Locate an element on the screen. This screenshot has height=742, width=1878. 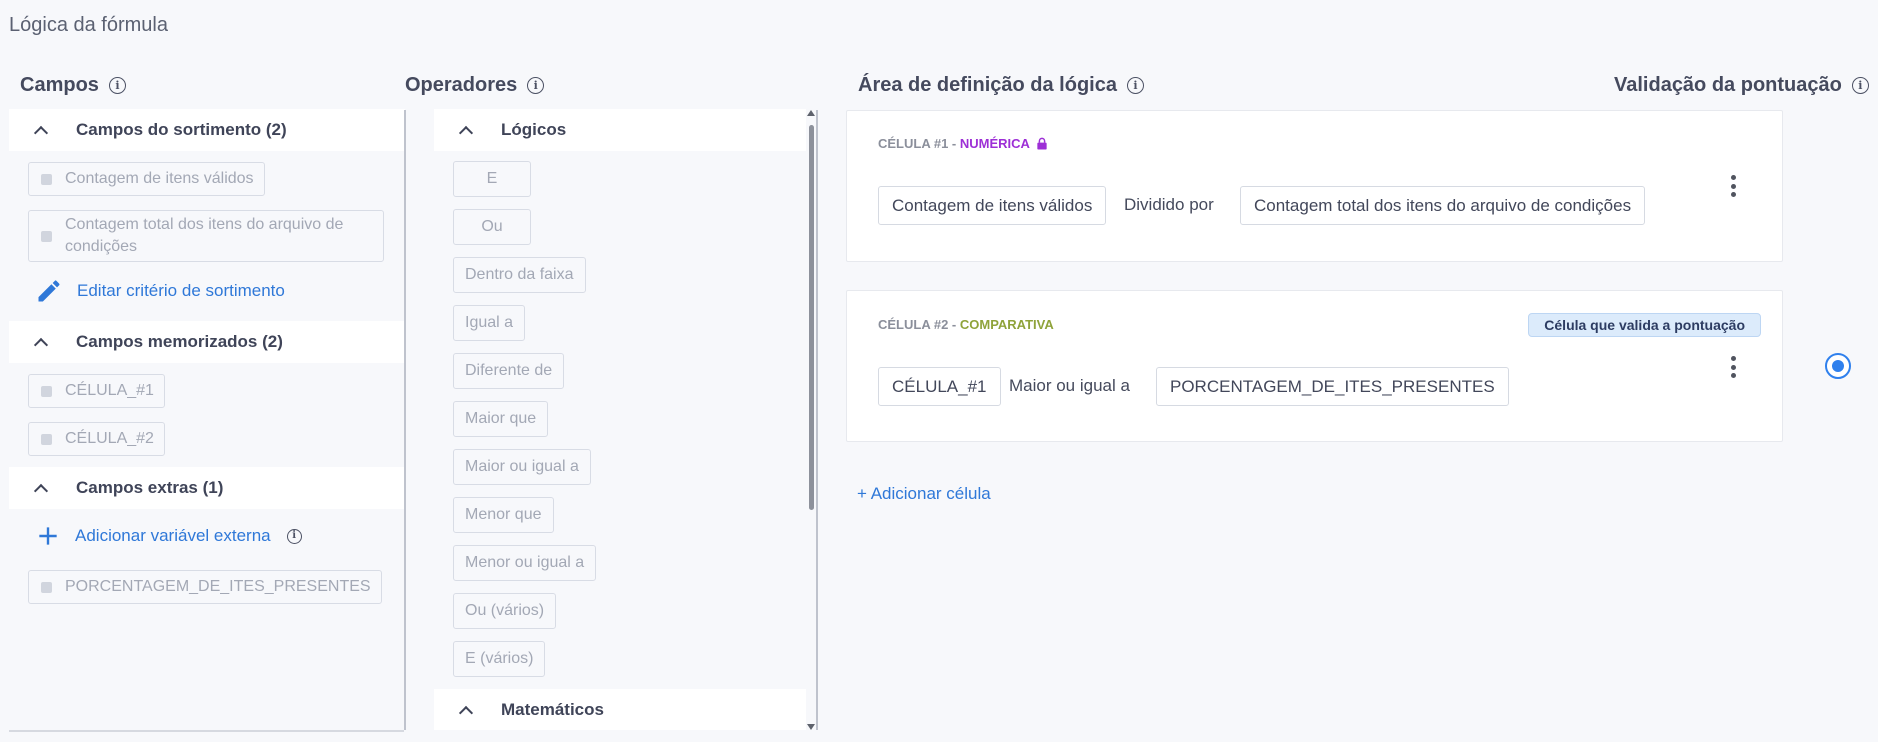
operator-label: Diferente de is located at coordinates (509, 370).